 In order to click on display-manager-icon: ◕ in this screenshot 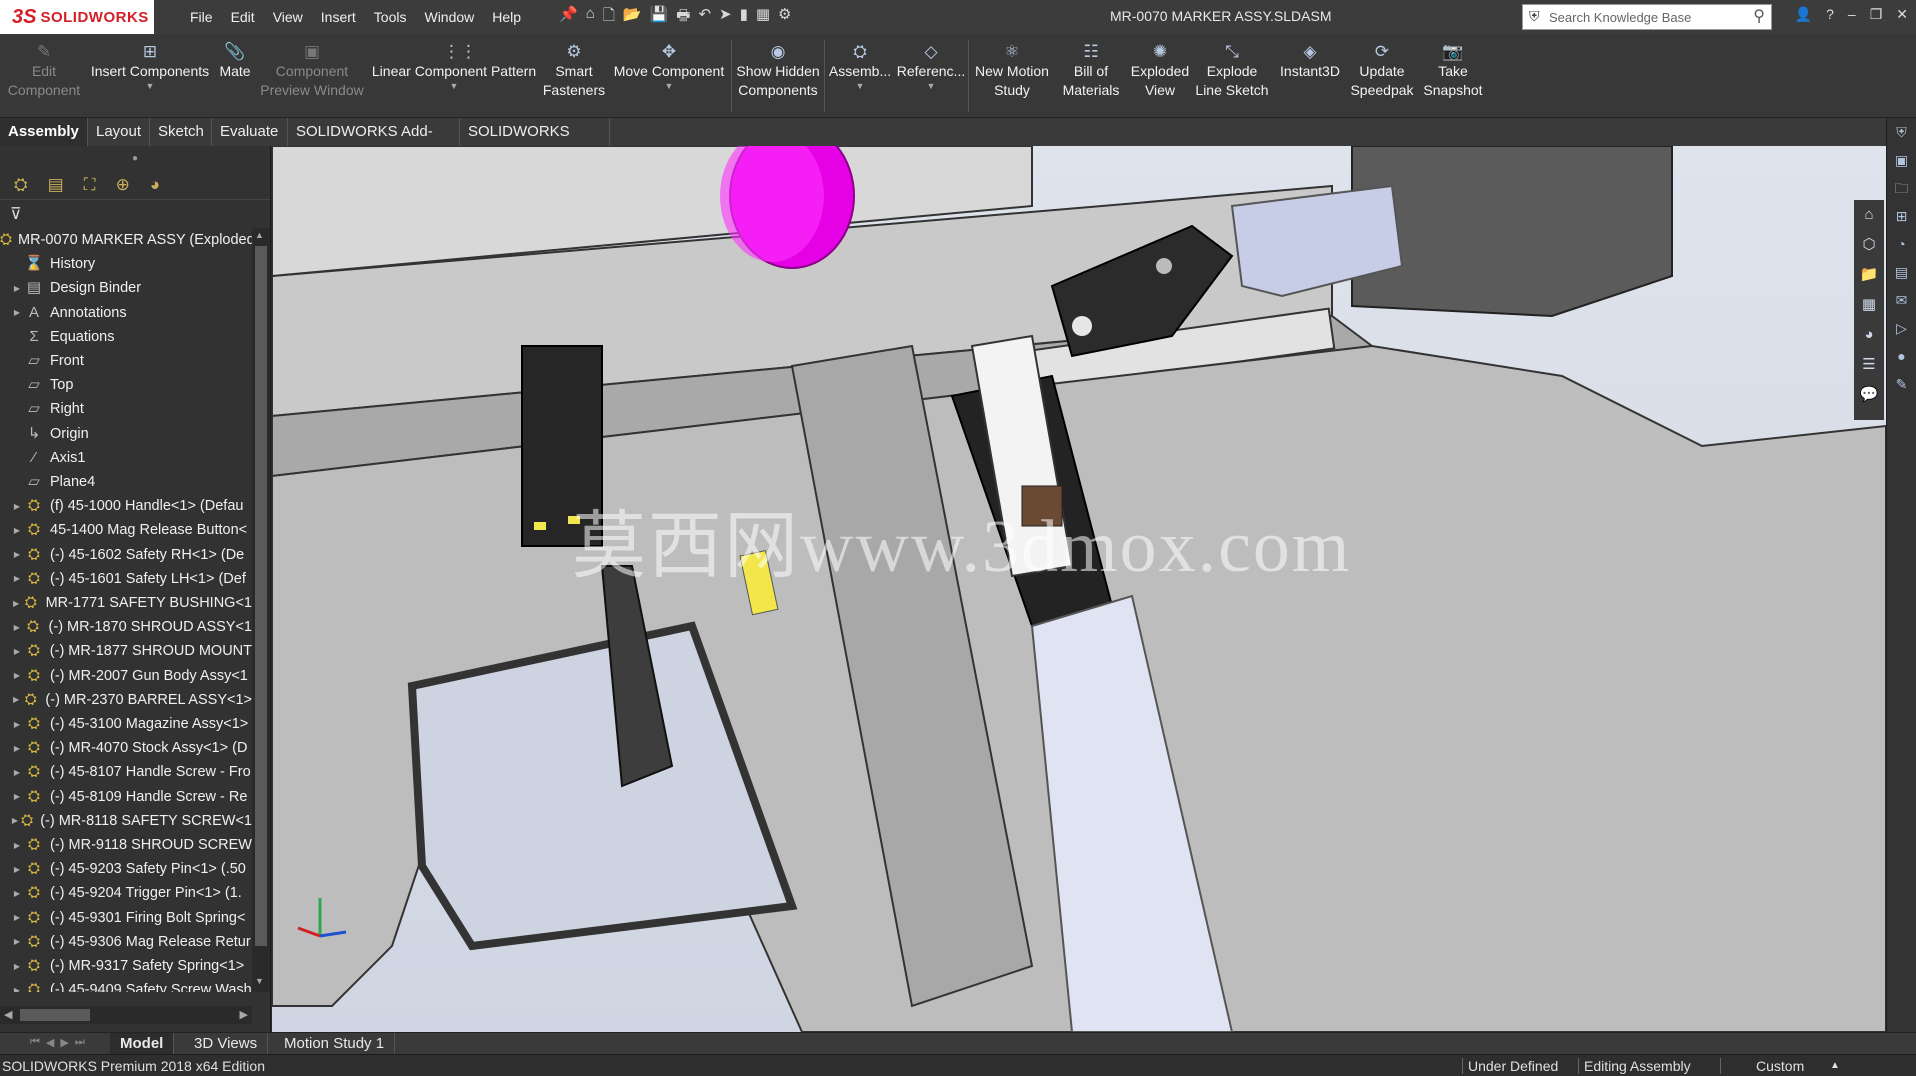, I will do `click(155, 185)`.